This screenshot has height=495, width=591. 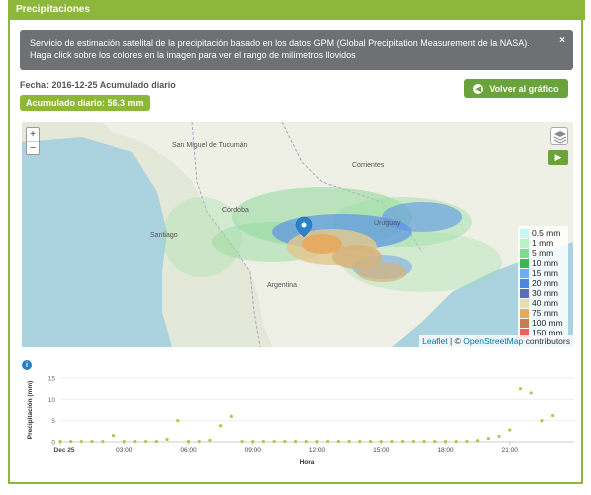 I want to click on back-to-chart-label: Volver al gráfico, so click(x=524, y=88).